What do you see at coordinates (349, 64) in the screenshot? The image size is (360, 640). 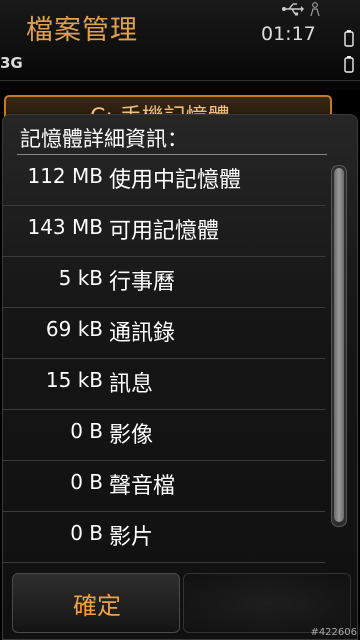 I see `battery-icon` at bounding box center [349, 64].